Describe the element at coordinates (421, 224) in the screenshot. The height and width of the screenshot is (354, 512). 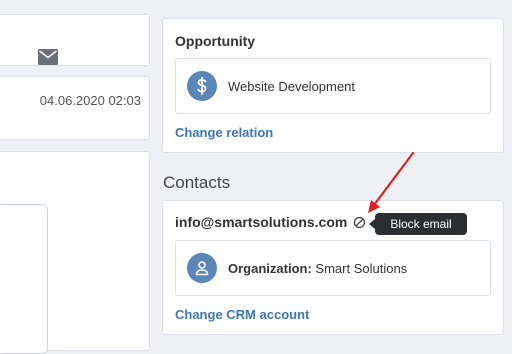
I see `tooltip-text: Block email` at that location.